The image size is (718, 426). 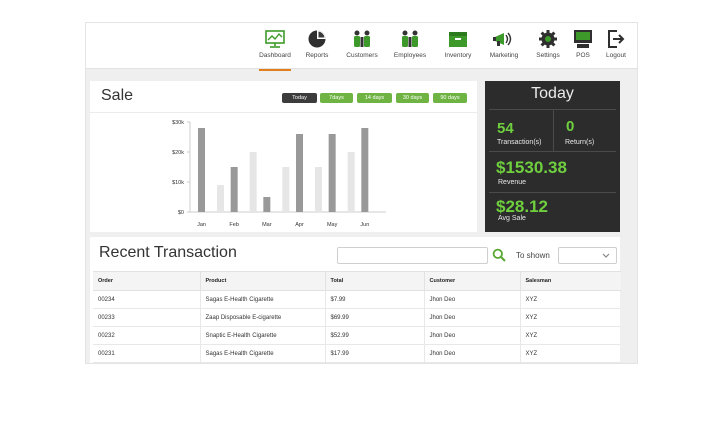 What do you see at coordinates (502, 39) in the screenshot?
I see `megaphone-icon` at bounding box center [502, 39].